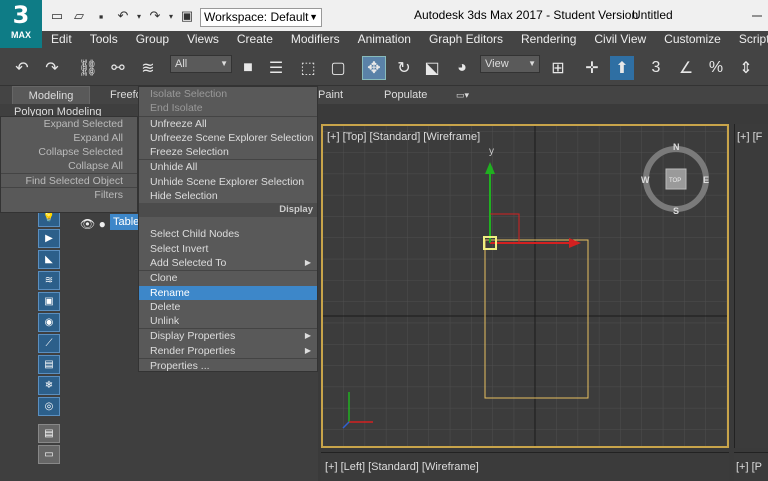 The height and width of the screenshot is (481, 768). Describe the element at coordinates (203, 39) in the screenshot. I see `menu-views: Views` at that location.